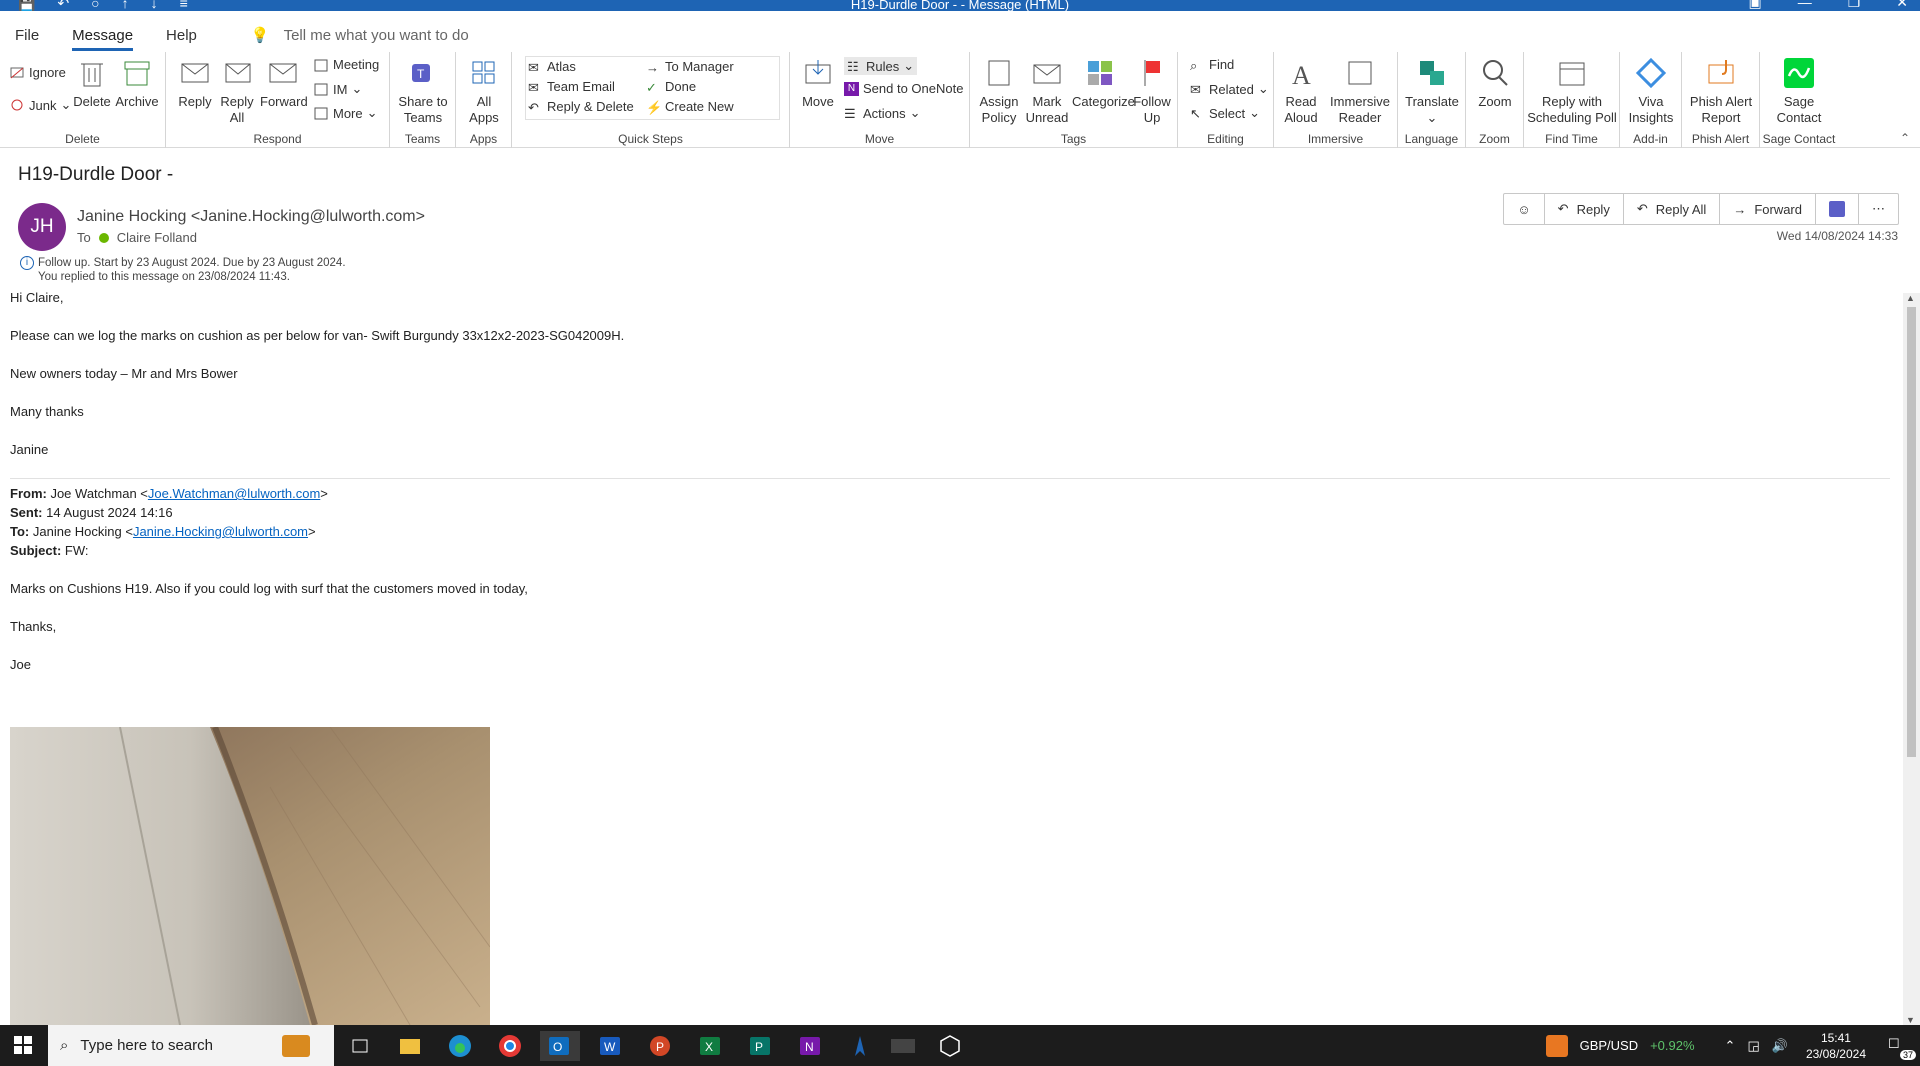 This screenshot has width=1920, height=1066. I want to click on vertical-scrollbar: ▲ ▼, so click(1911, 659).